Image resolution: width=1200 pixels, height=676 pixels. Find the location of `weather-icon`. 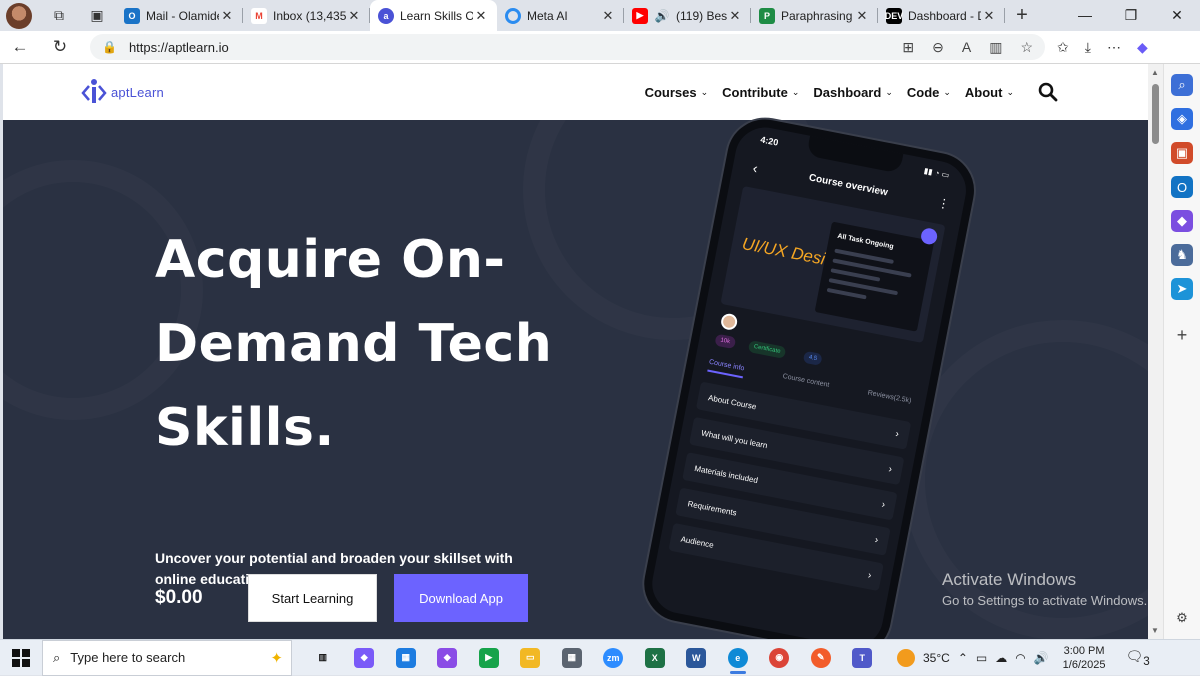

weather-icon is located at coordinates (906, 657).